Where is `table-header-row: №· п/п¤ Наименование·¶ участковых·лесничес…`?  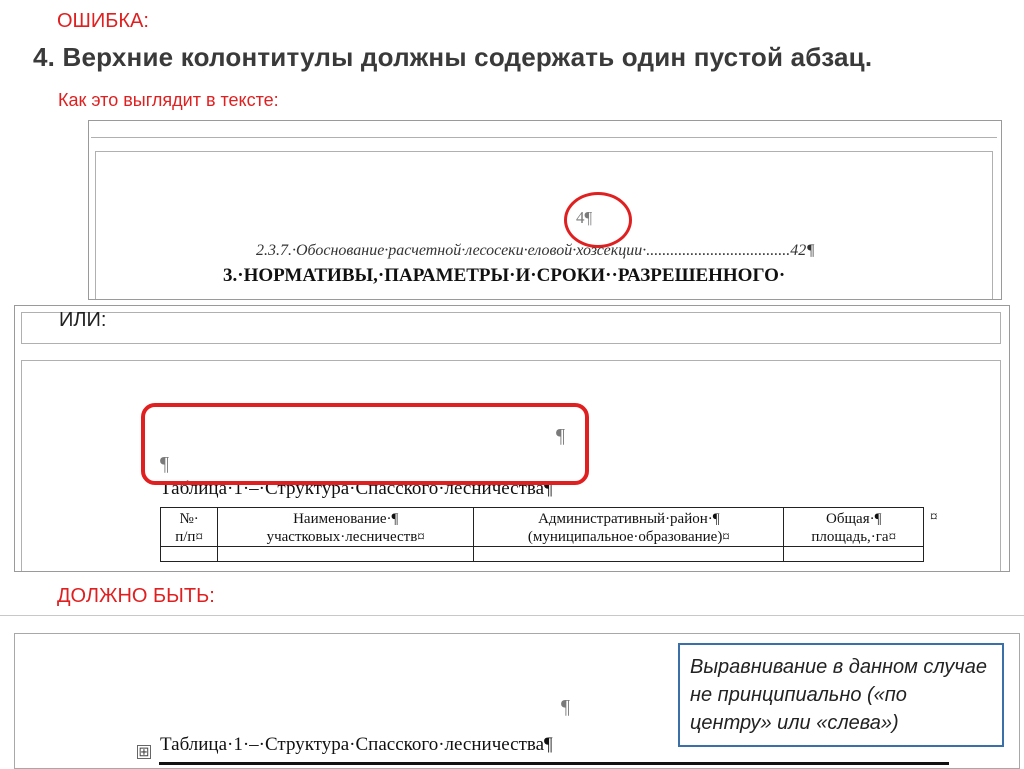
table-header-row: №· п/п¤ Наименование·¶ участковых·лесничес… is located at coordinates (541, 527).